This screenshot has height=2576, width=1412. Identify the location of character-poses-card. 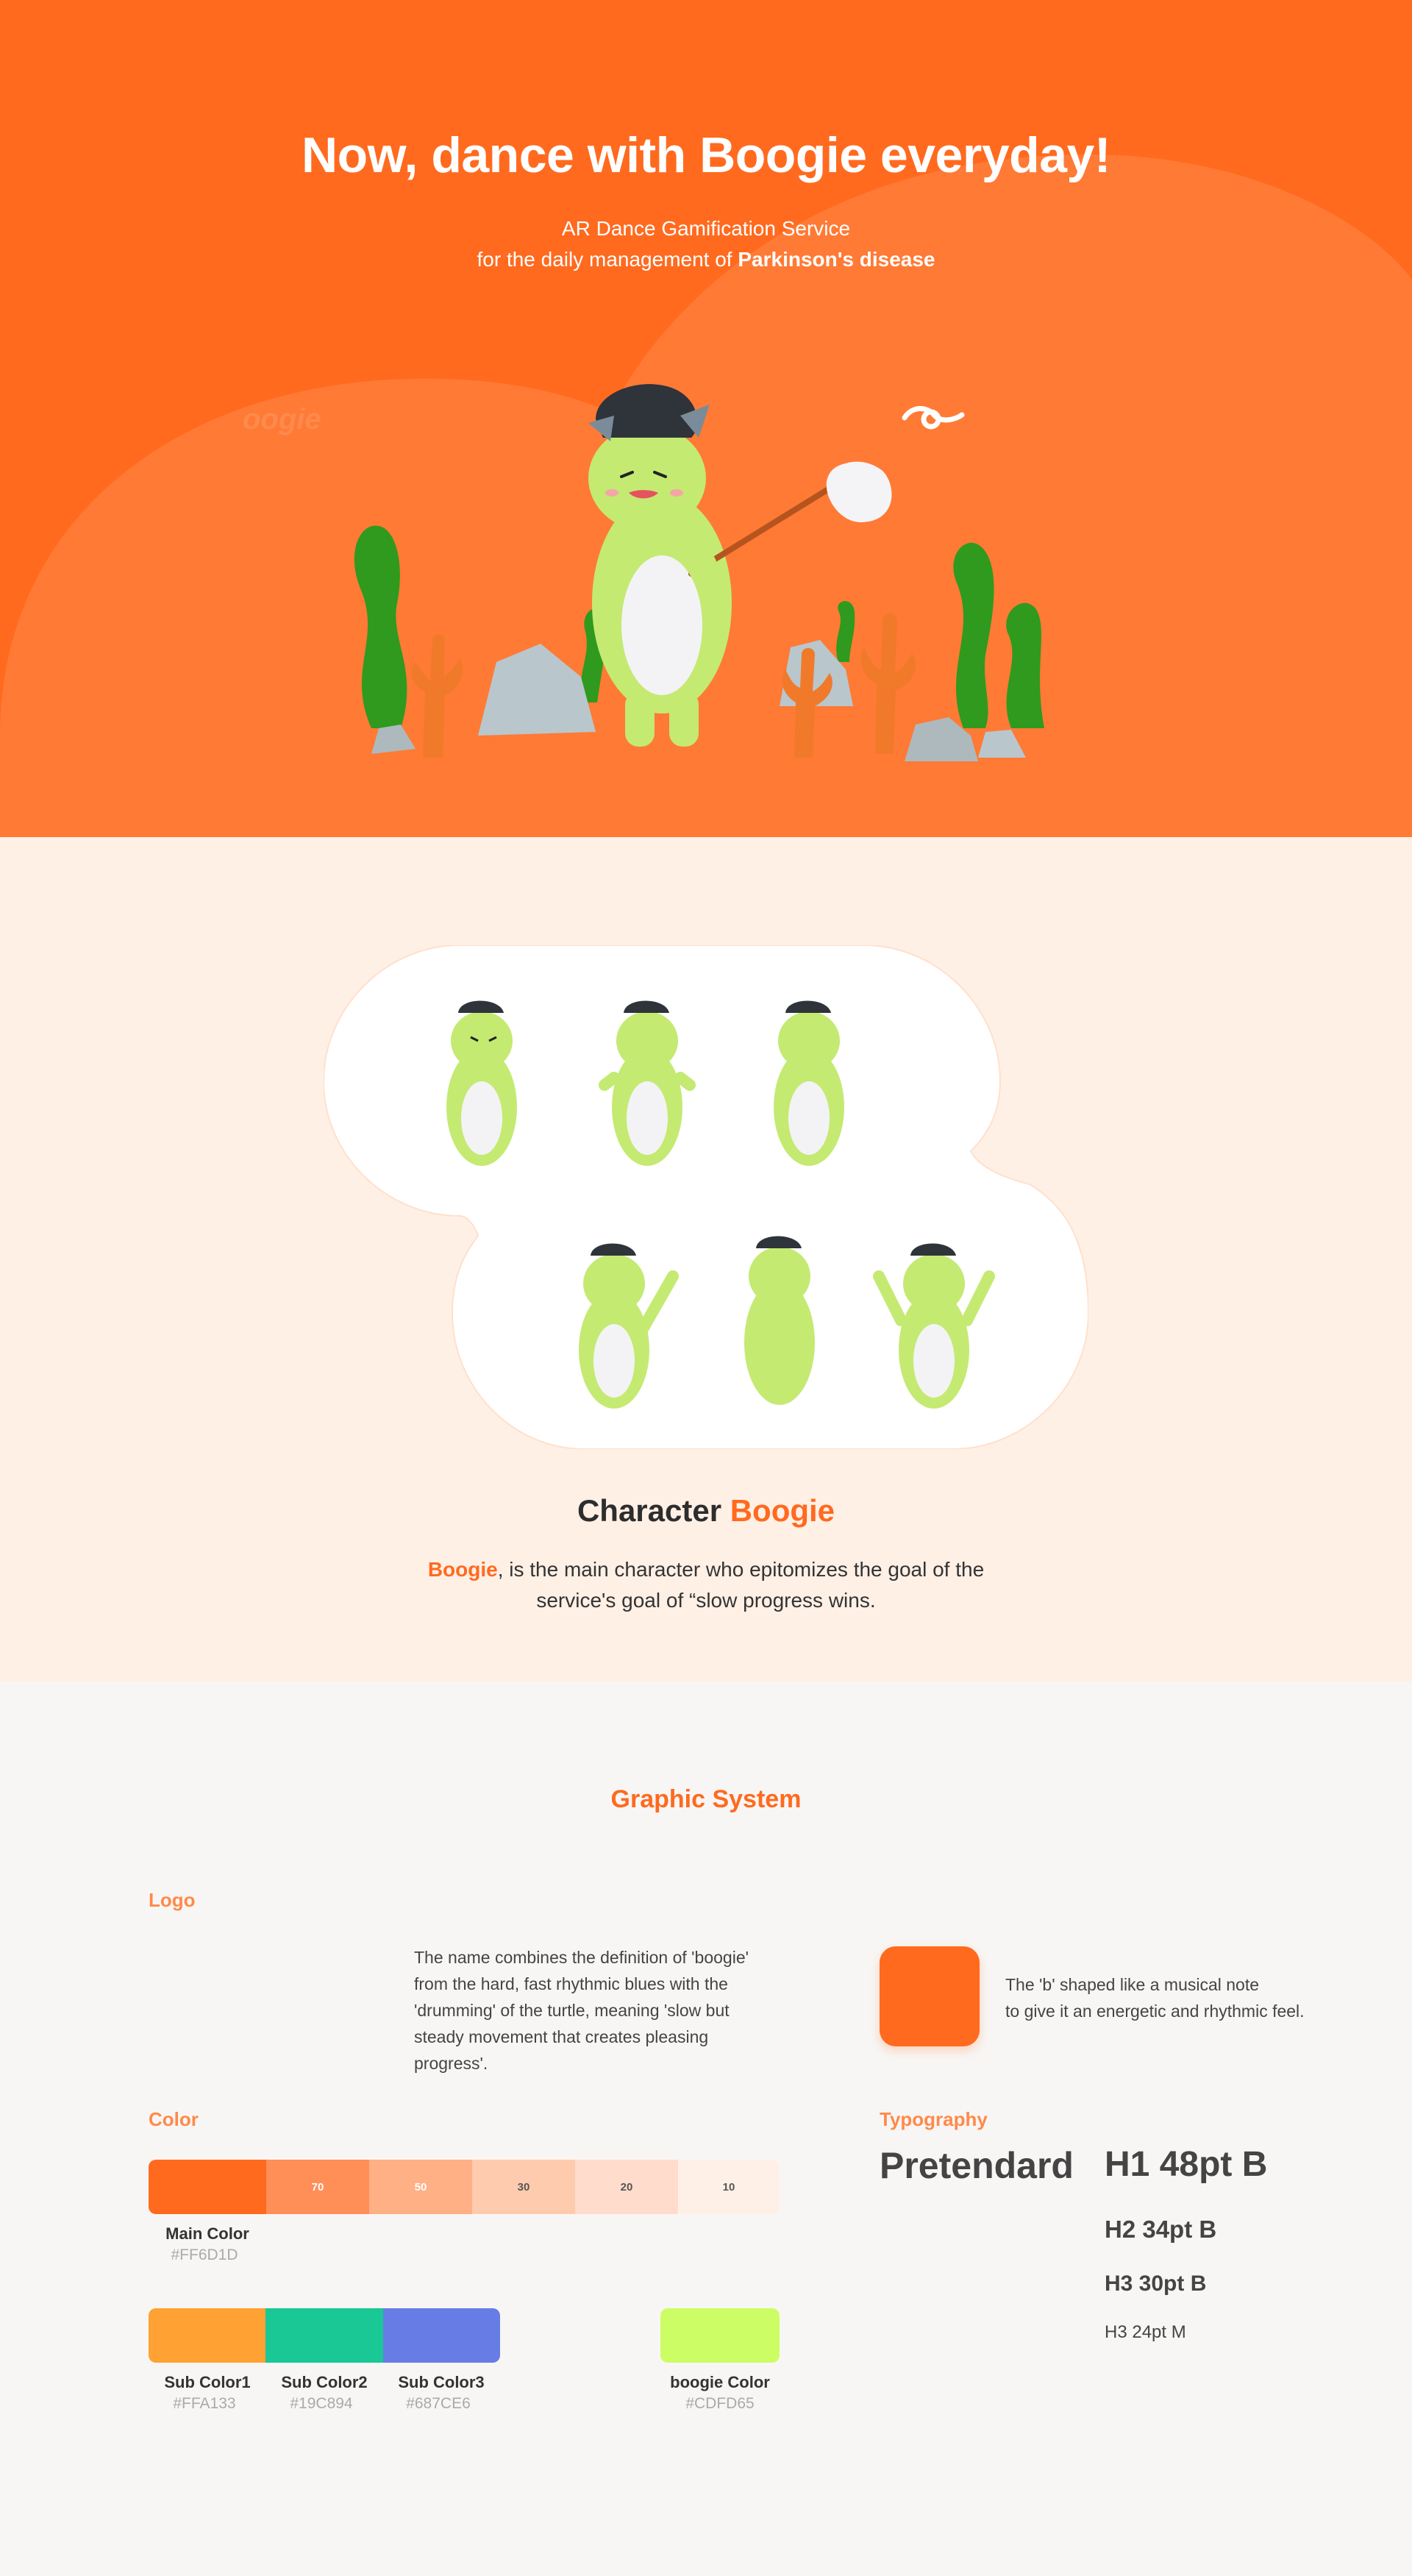
(706, 1197).